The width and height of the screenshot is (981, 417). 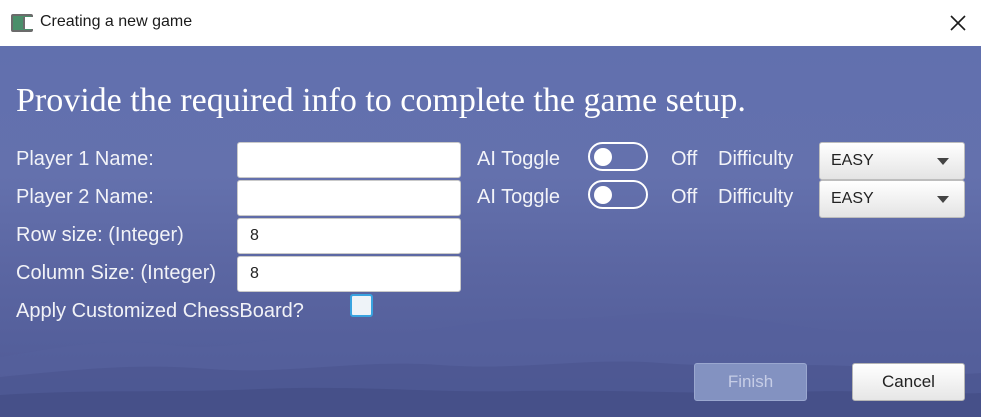 What do you see at coordinates (892, 199) in the screenshot?
I see `player2-difficulty-select: EASY` at bounding box center [892, 199].